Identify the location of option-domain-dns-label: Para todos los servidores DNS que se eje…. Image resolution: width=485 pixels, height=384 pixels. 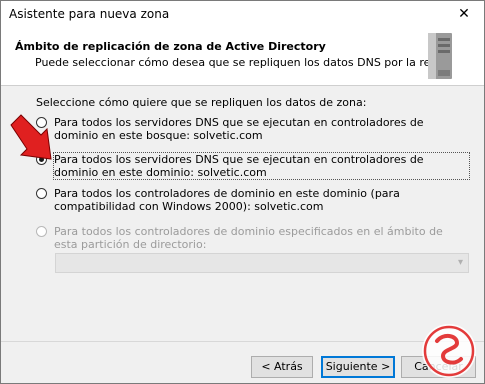
(261, 166).